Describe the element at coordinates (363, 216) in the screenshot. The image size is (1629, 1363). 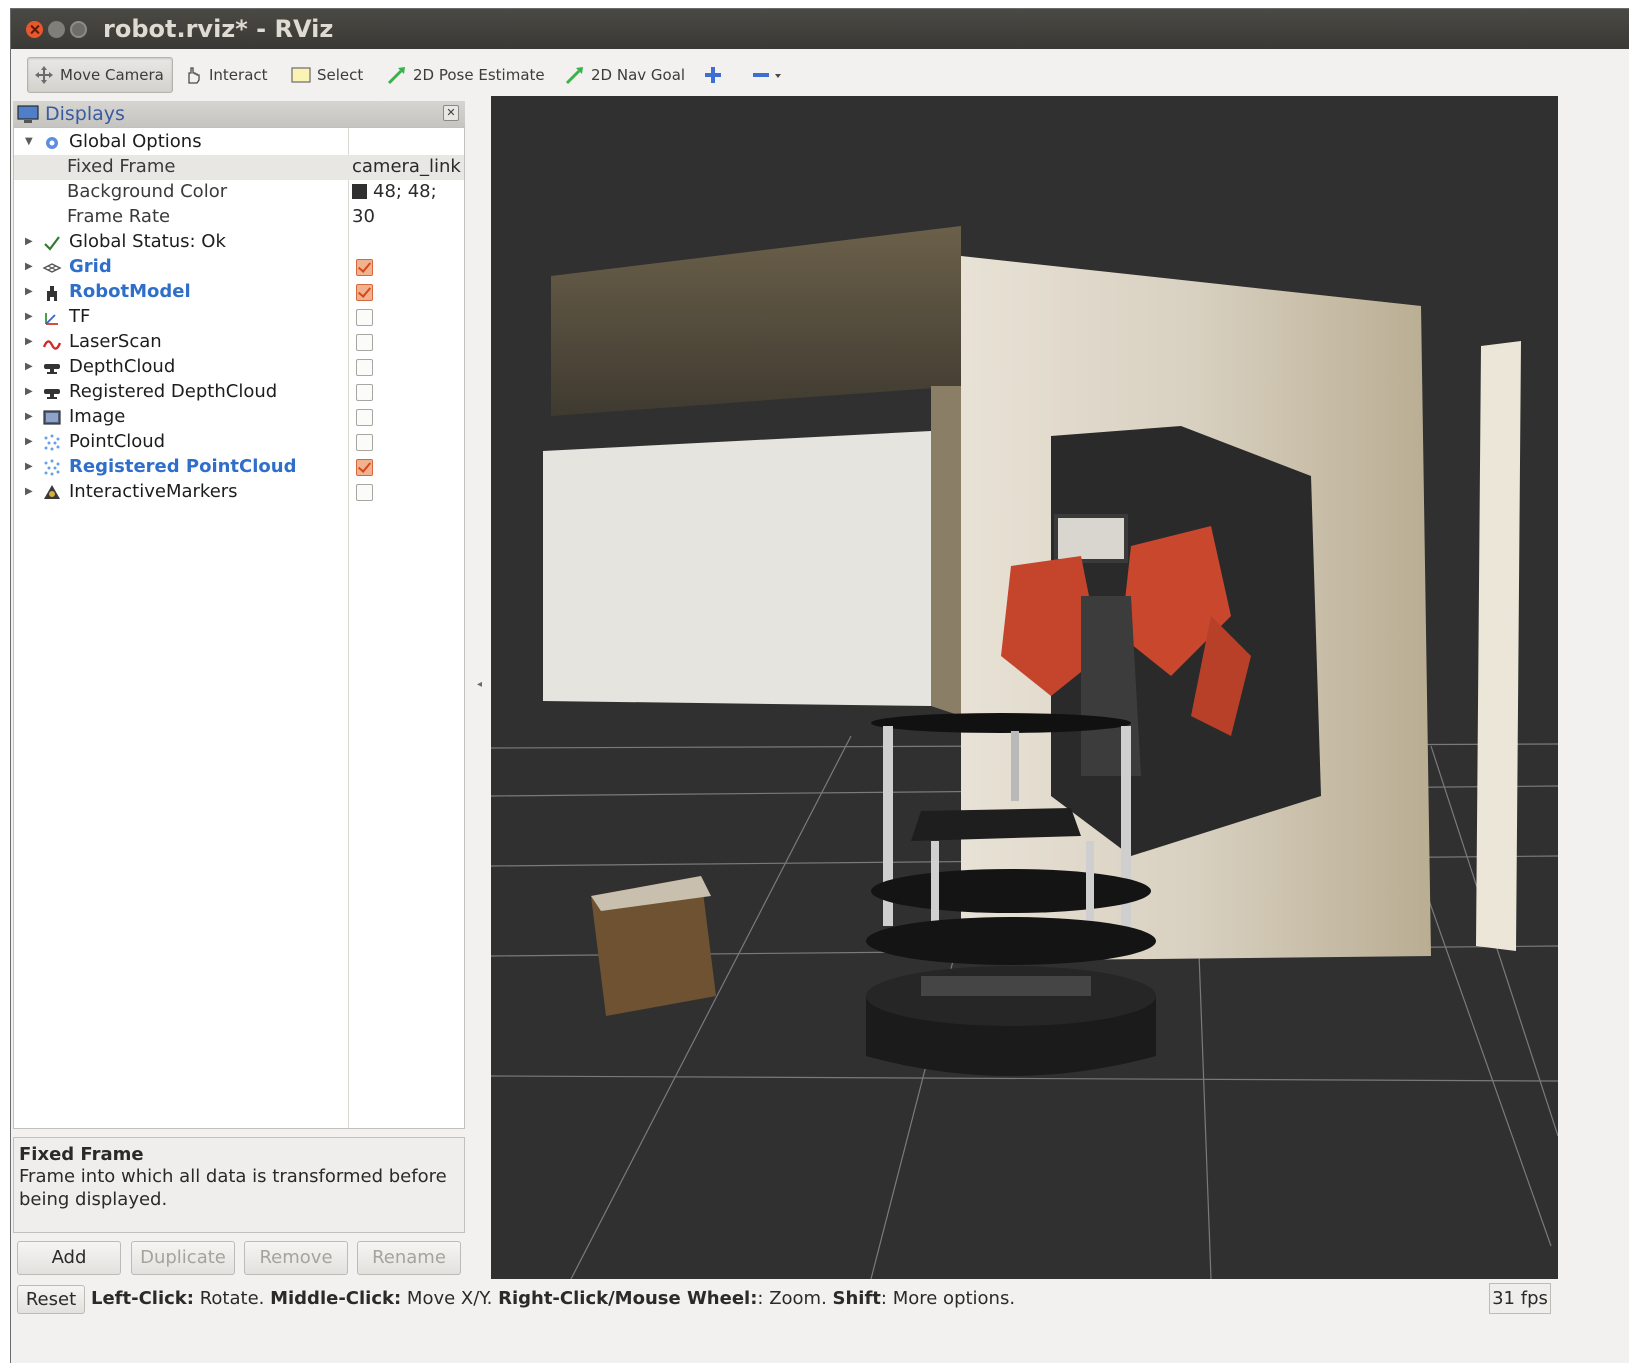
I see `frame-rate-value: 30` at that location.